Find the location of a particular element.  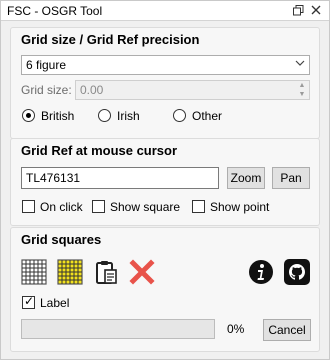

on-click-checkbox is located at coordinates (28, 206).